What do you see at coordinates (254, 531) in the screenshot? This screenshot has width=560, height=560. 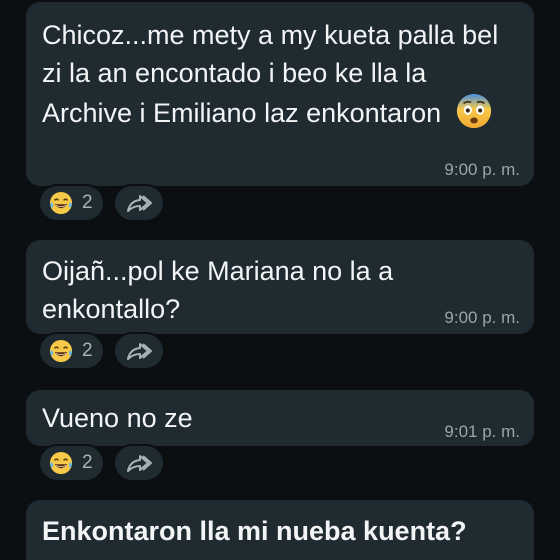 I see `message-text: Enkontaron lla mi nueba kuenta?` at bounding box center [254, 531].